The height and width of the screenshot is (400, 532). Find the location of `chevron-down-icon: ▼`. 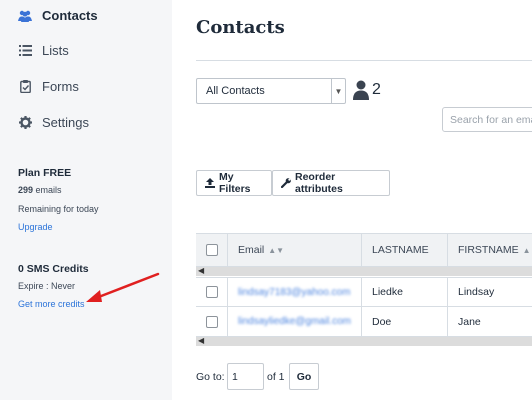

chevron-down-icon: ▼ is located at coordinates (338, 91).